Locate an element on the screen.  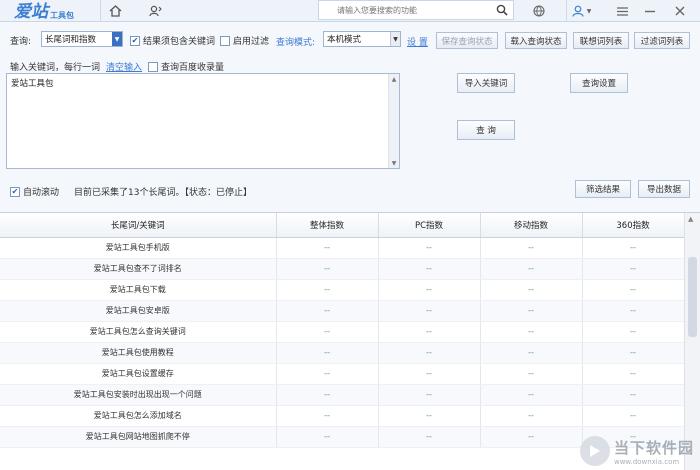
table-row: 爱站工具包安装时出现出现一个问题 -- -- -- -- is located at coordinates (342, 395).